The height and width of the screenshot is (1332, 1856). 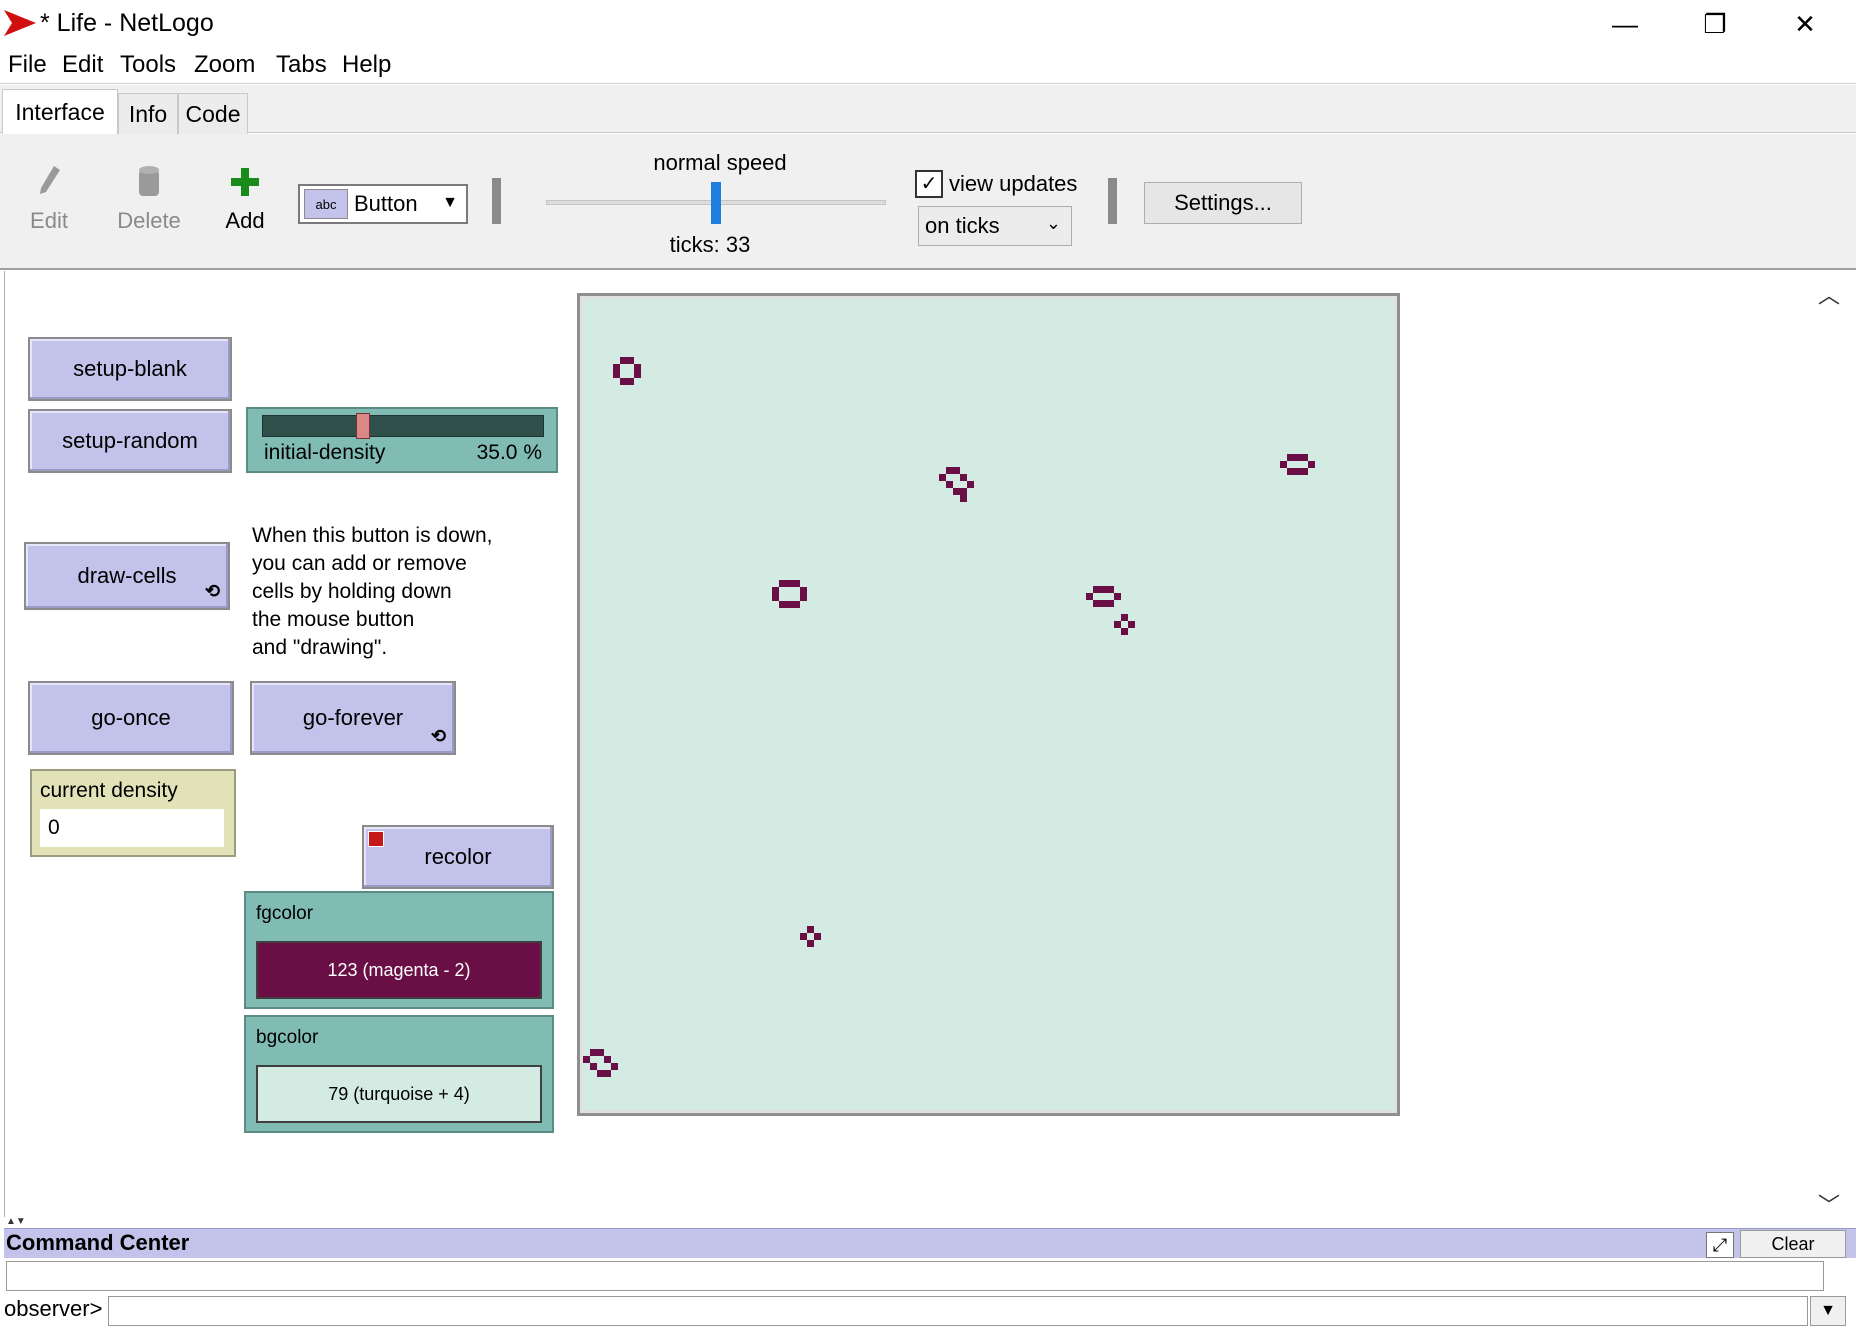 What do you see at coordinates (962, 225) in the screenshot?
I see `update-mode-value: on ticks` at bounding box center [962, 225].